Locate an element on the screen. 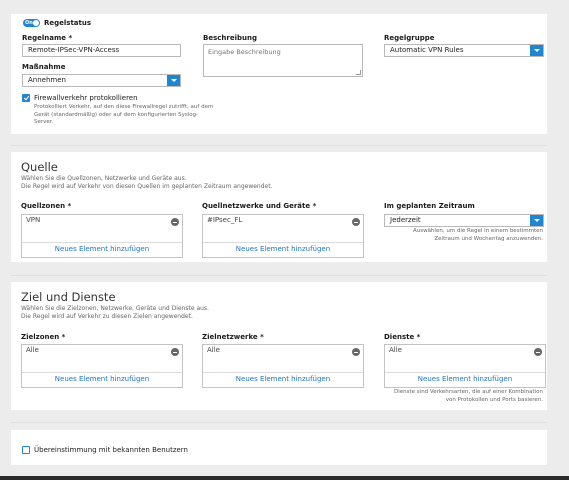 The width and height of the screenshot is (569, 480). log-checkbox is located at coordinates (26, 98).